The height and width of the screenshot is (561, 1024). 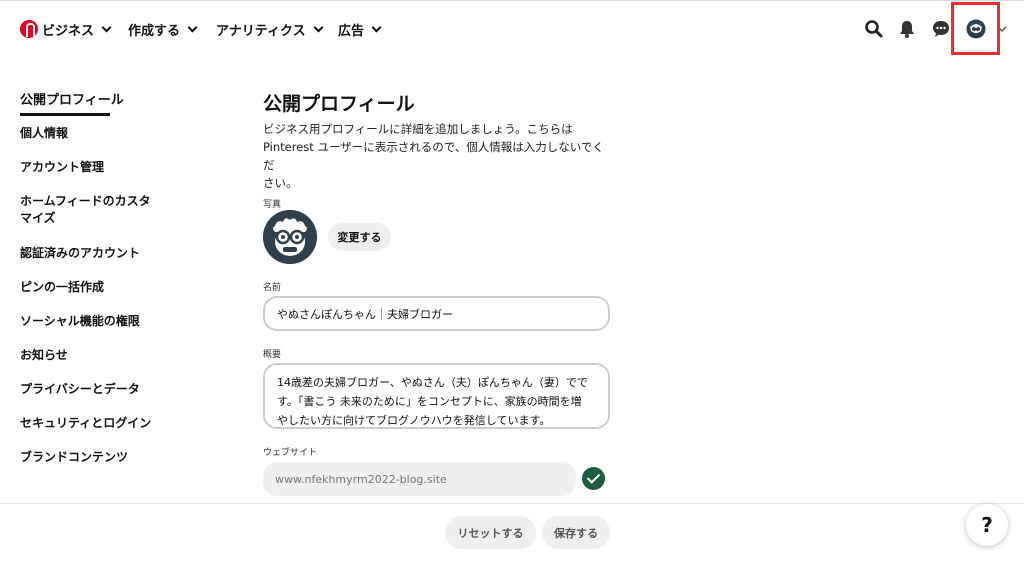 I want to click on sidebar-item-social-permissions: ソーシャル機能の権限, so click(x=80, y=321).